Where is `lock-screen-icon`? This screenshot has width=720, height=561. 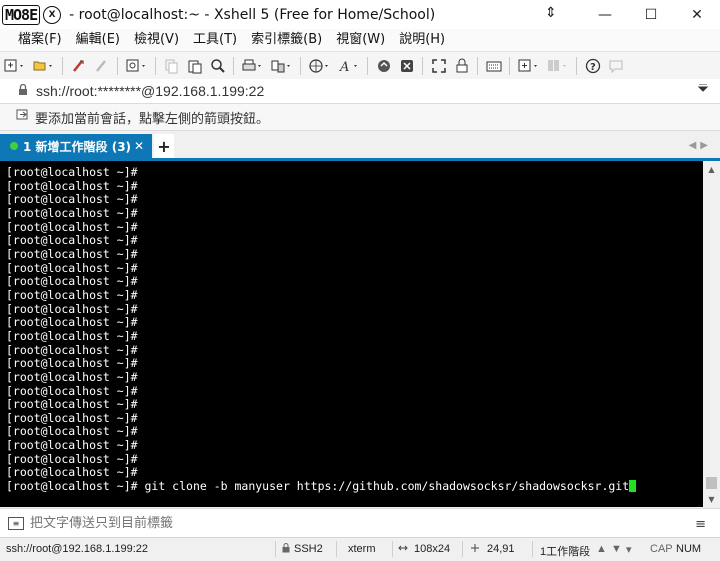
lock-screen-icon is located at coordinates (462, 66).